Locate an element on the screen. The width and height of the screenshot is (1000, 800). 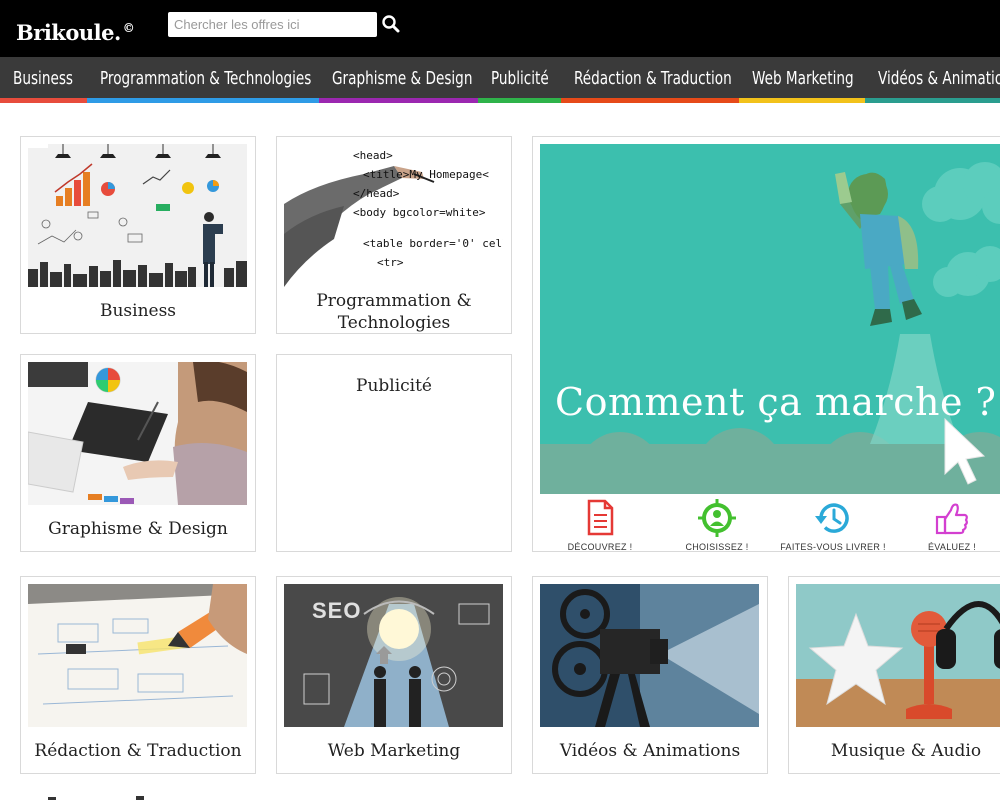
code-line: <table border='0' cell is located at coordinates (433, 243).